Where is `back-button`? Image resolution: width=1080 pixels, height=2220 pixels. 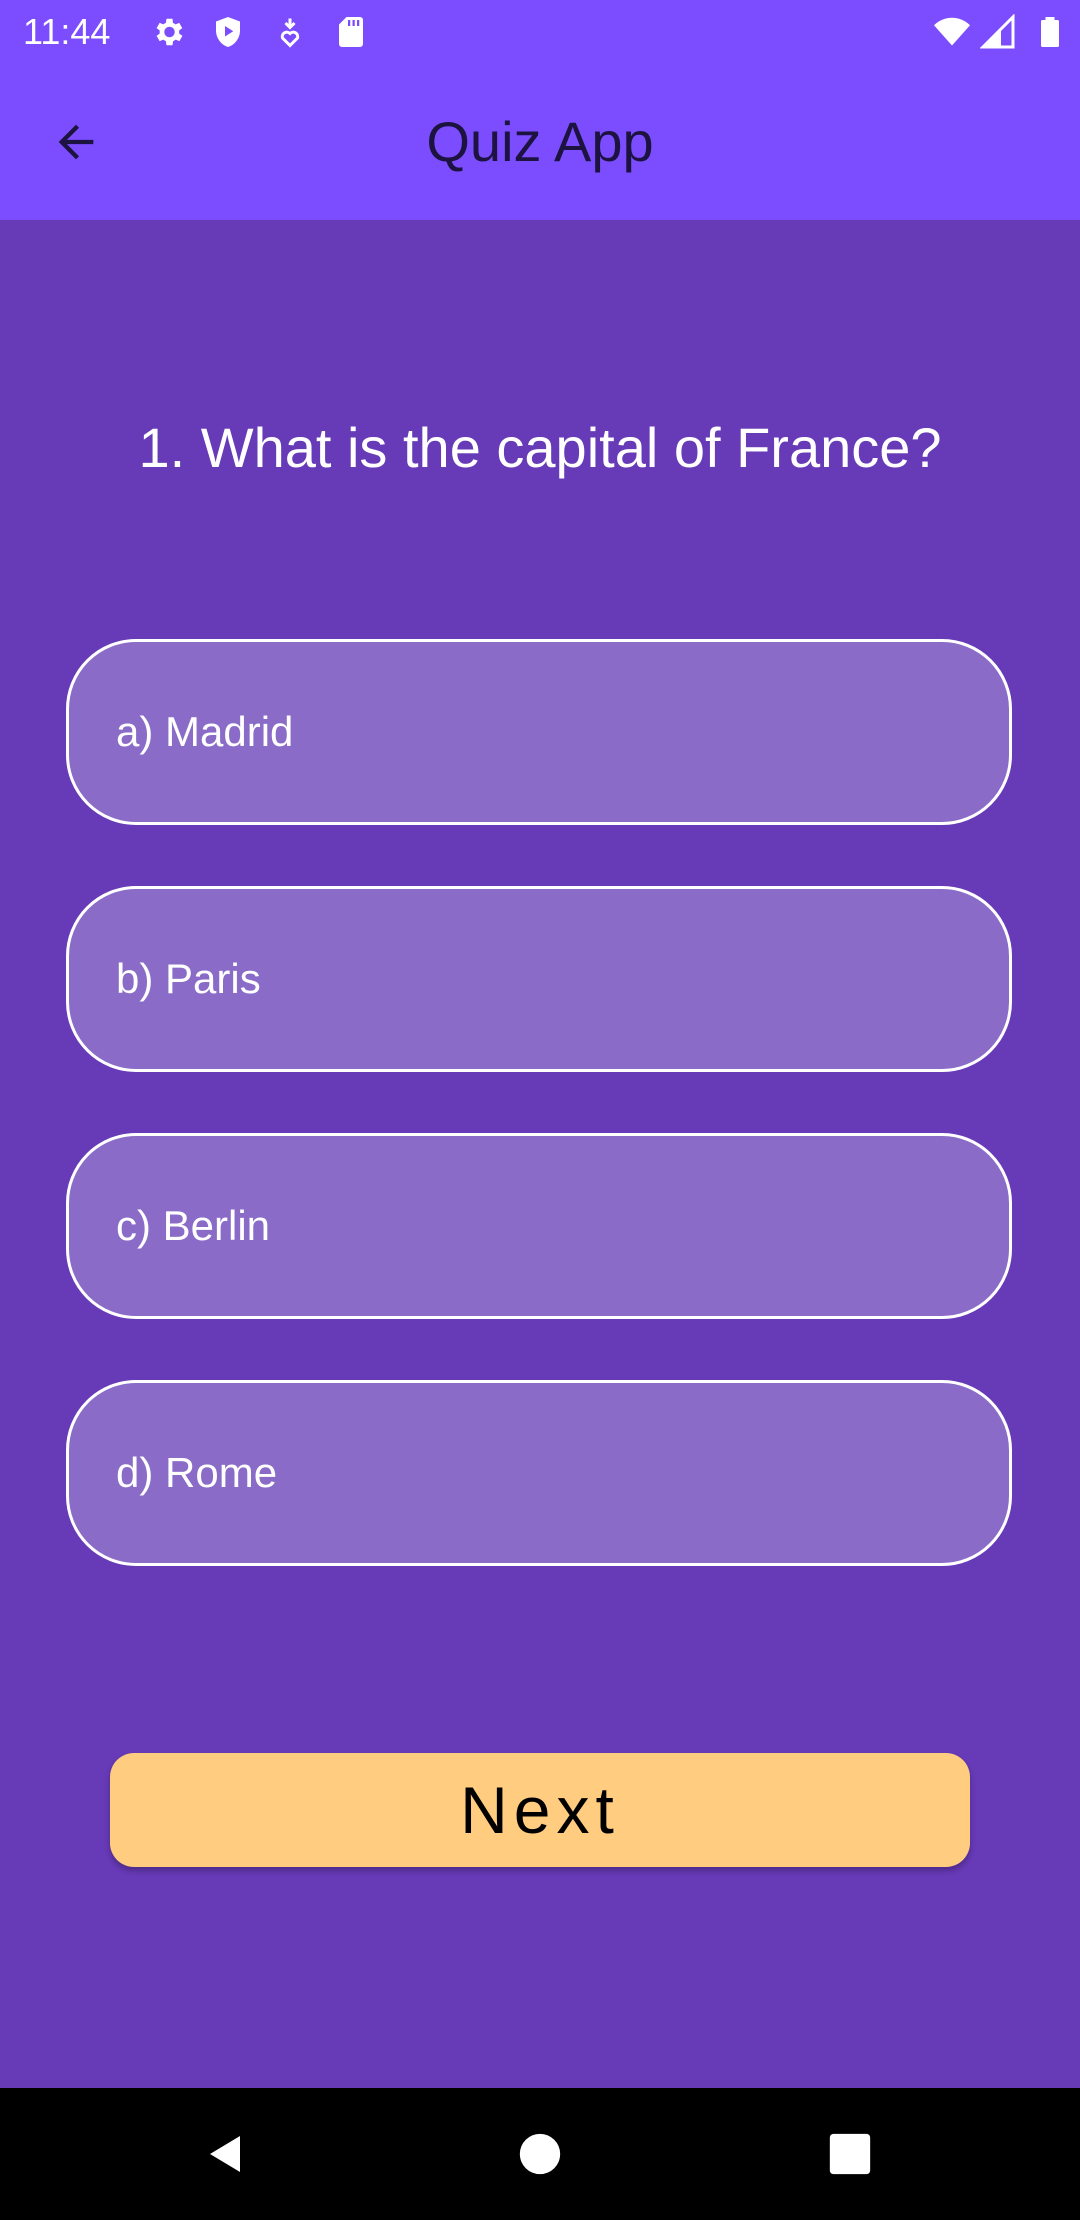
back-button is located at coordinates (76, 142).